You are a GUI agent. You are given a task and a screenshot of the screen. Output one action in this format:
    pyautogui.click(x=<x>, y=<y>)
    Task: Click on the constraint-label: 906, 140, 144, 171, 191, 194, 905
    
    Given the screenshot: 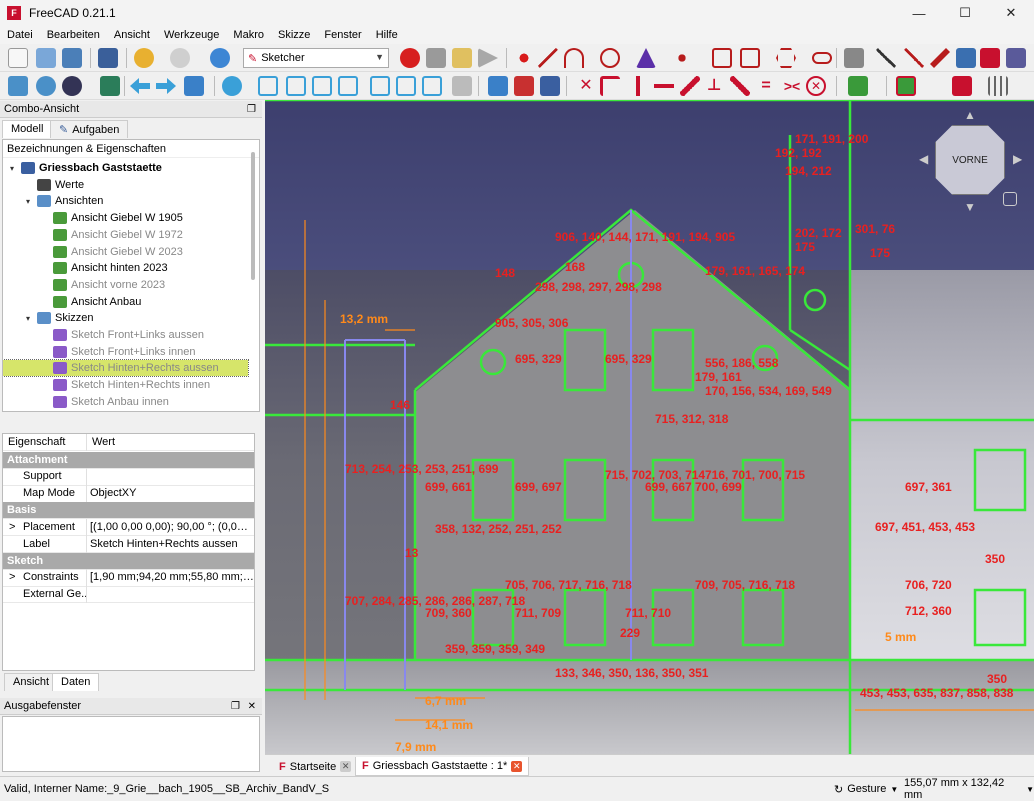 What is the action you would take?
    pyautogui.click(x=645, y=237)
    